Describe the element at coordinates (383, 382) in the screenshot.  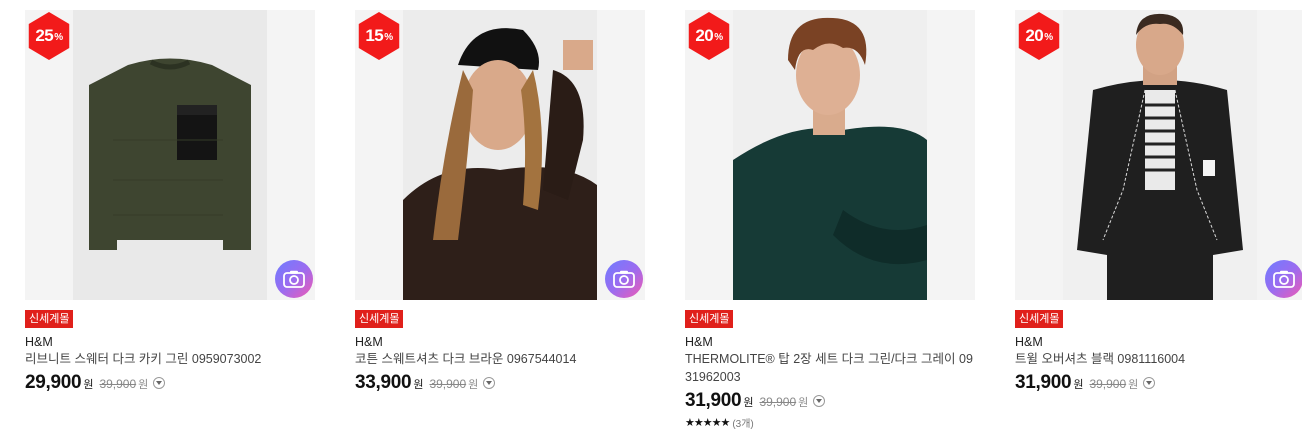
I see `sale-price: 33,900` at that location.